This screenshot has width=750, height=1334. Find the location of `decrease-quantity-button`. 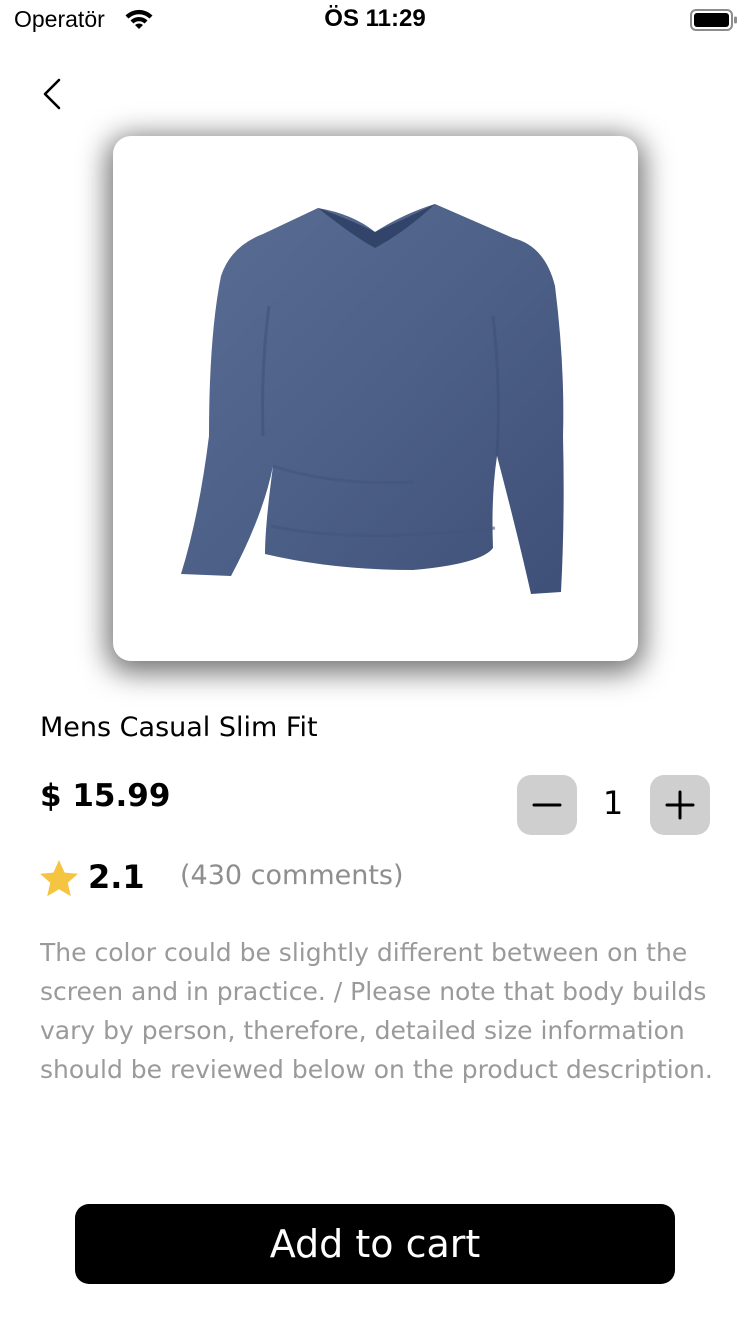

decrease-quantity-button is located at coordinates (547, 805).